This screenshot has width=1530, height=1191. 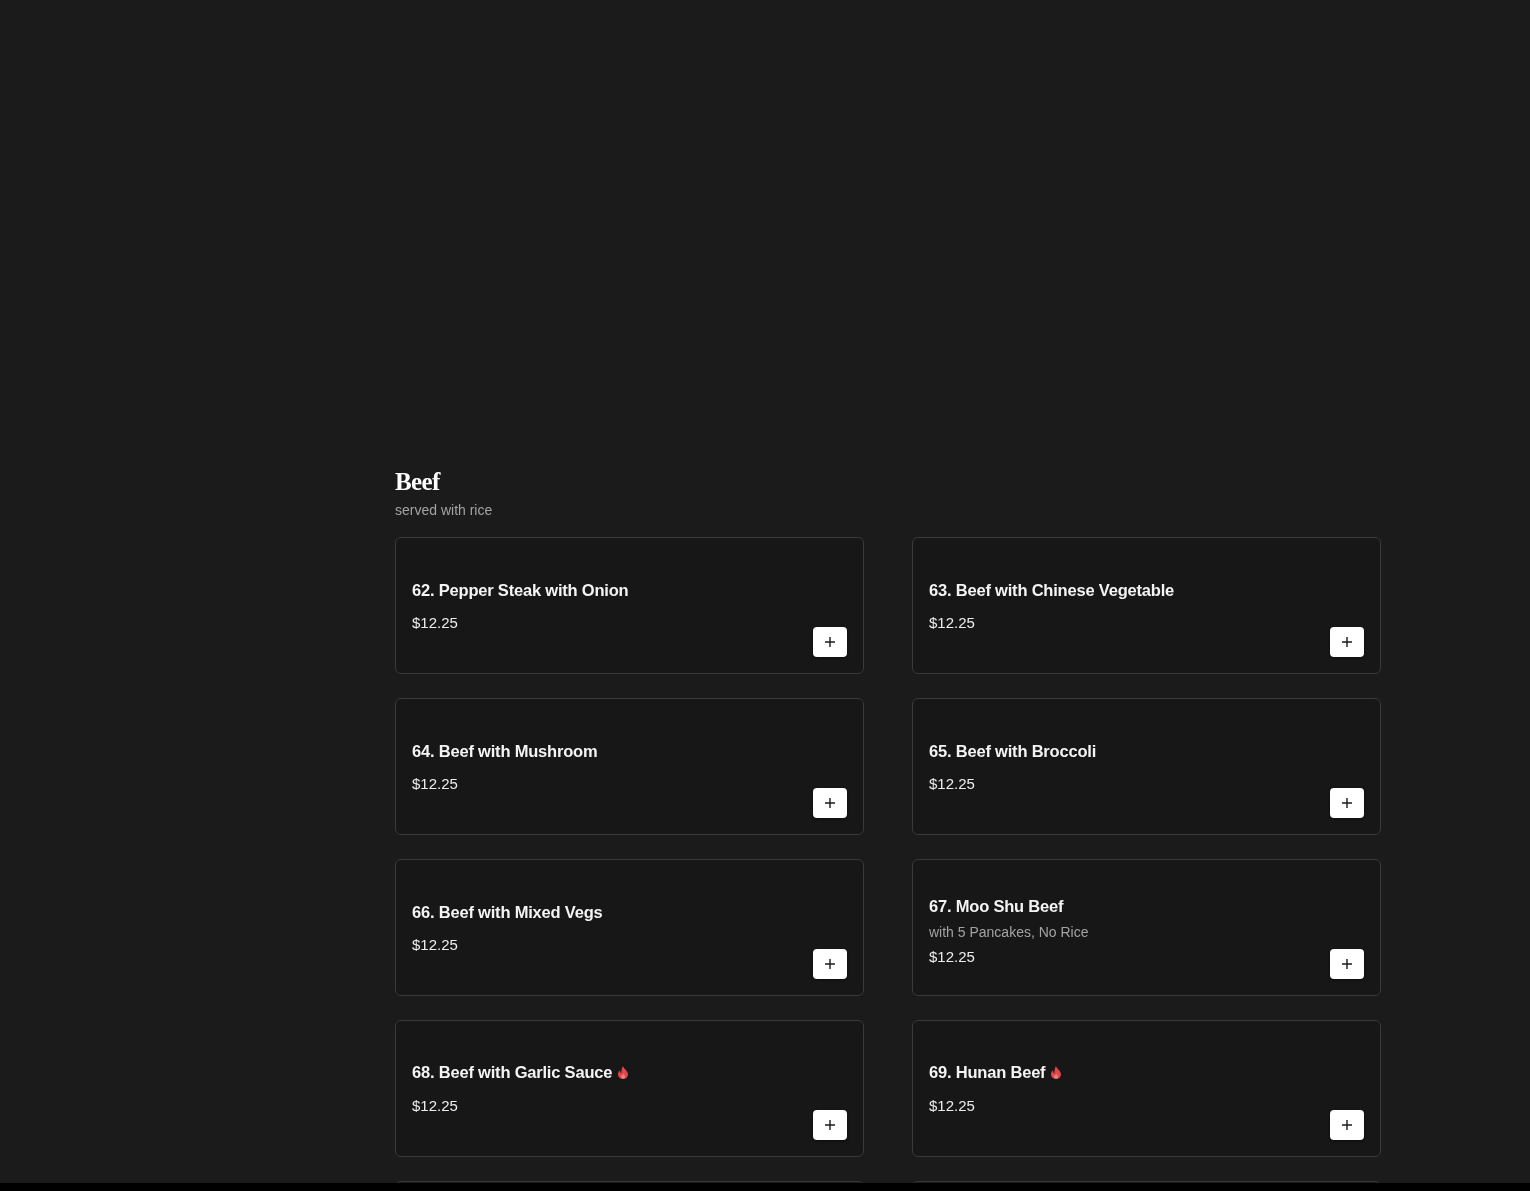 I want to click on section-subtitle: served with rice, so click(x=444, y=510).